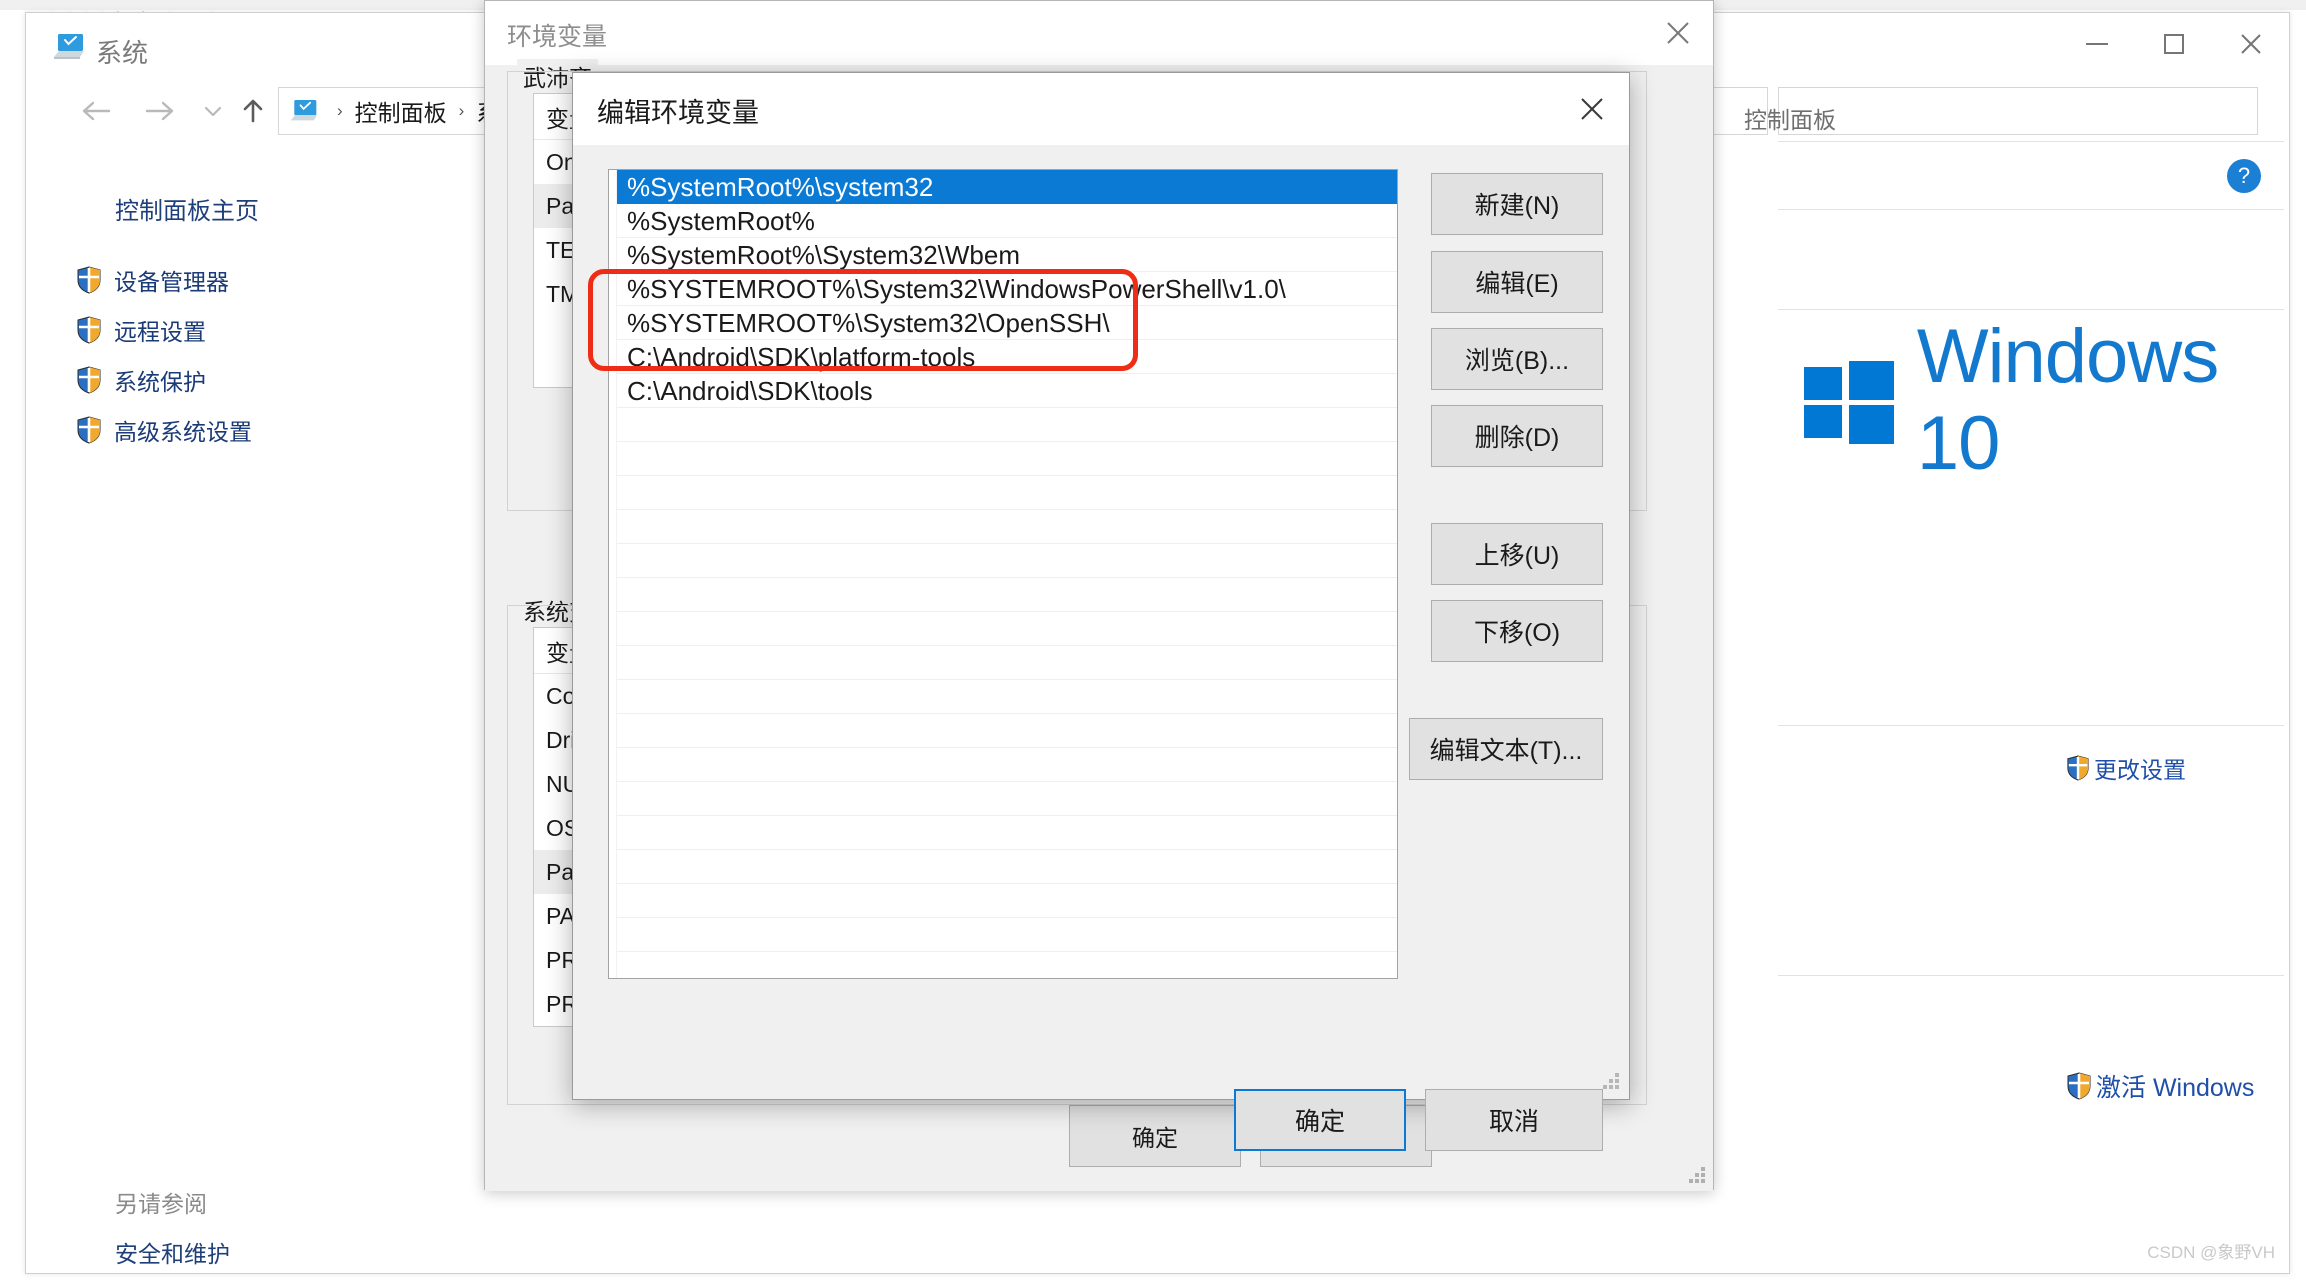 The image size is (2306, 1288). What do you see at coordinates (2067, 400) in the screenshot?
I see `windows-product-name: Windows 10` at bounding box center [2067, 400].